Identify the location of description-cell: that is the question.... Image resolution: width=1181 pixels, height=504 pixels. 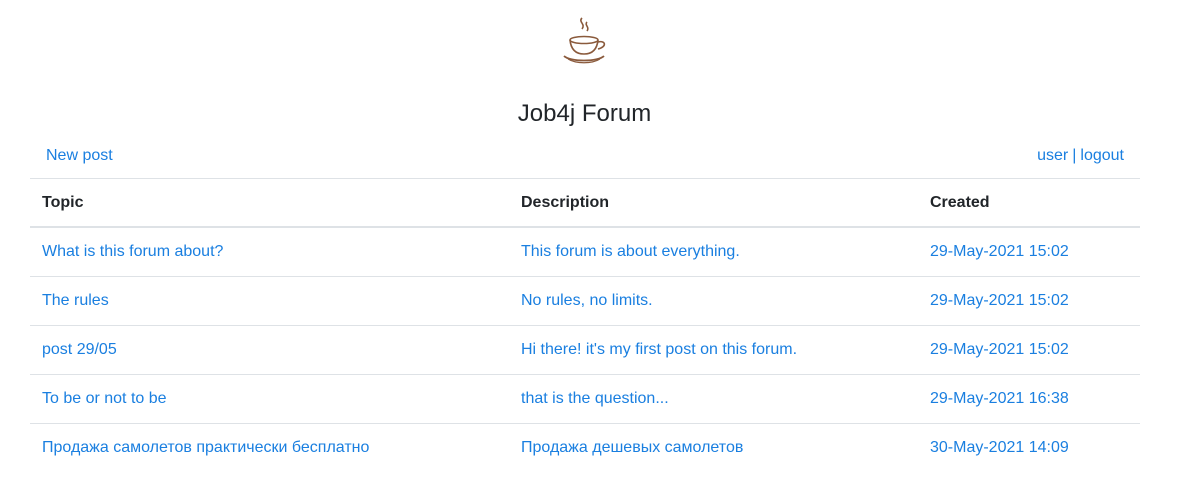
(713, 399).